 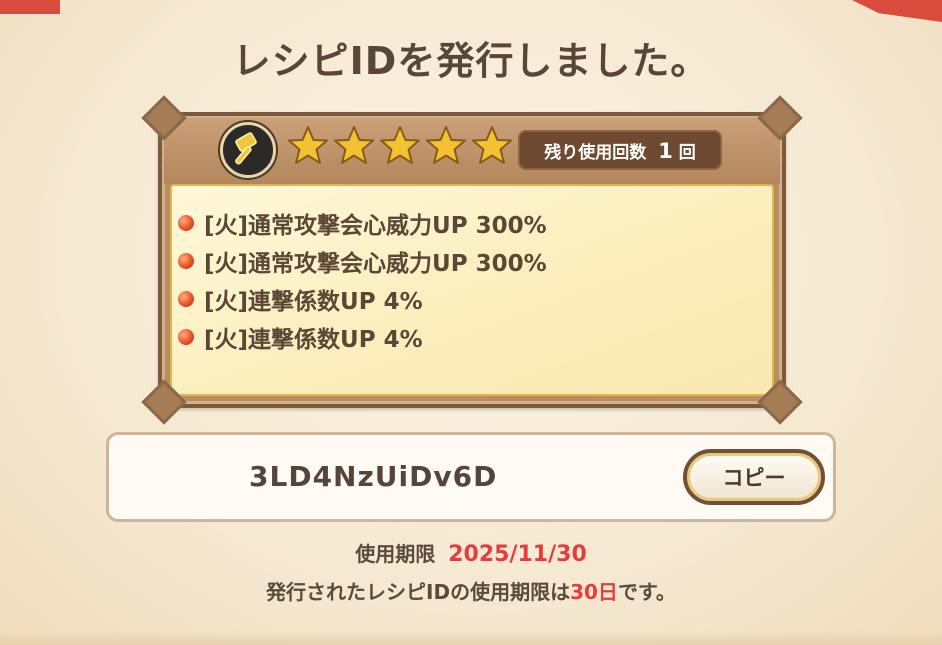 What do you see at coordinates (595, 152) in the screenshot?
I see `remaining-uses-label: 残り使用回数` at bounding box center [595, 152].